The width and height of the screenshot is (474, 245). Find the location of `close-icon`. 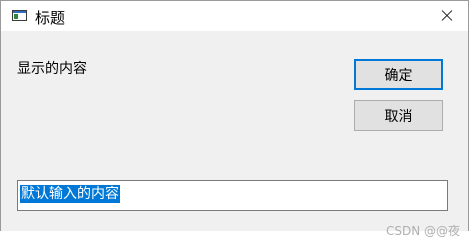

close-icon is located at coordinates (446, 16).